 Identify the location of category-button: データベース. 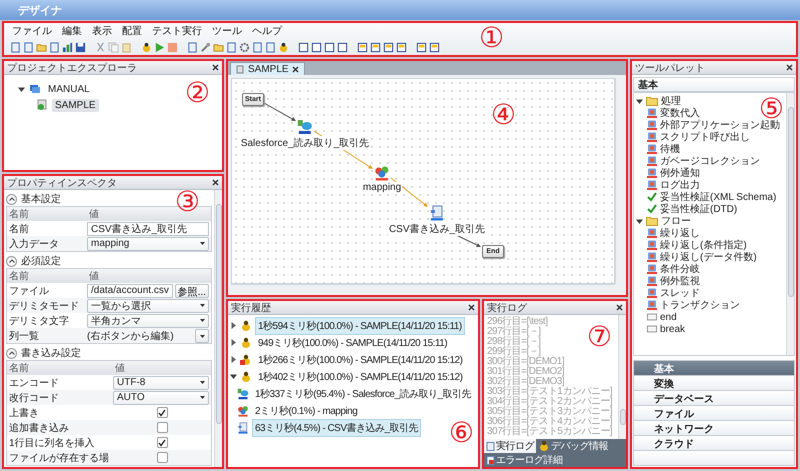
(714, 398).